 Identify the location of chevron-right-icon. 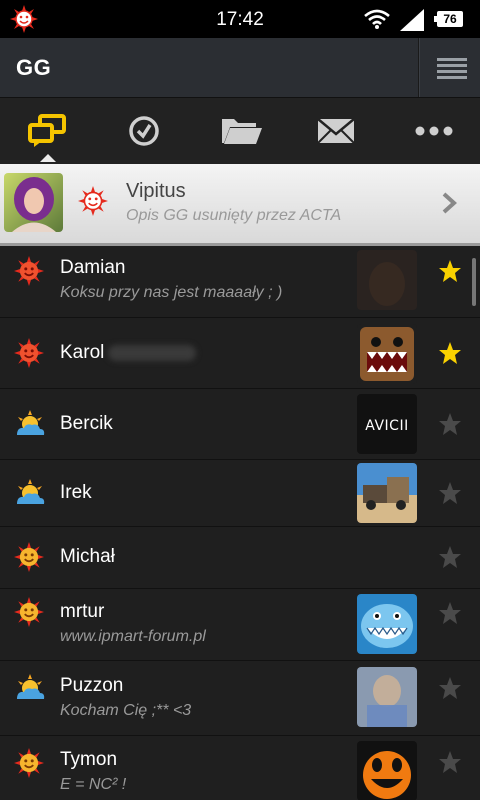
(449, 203).